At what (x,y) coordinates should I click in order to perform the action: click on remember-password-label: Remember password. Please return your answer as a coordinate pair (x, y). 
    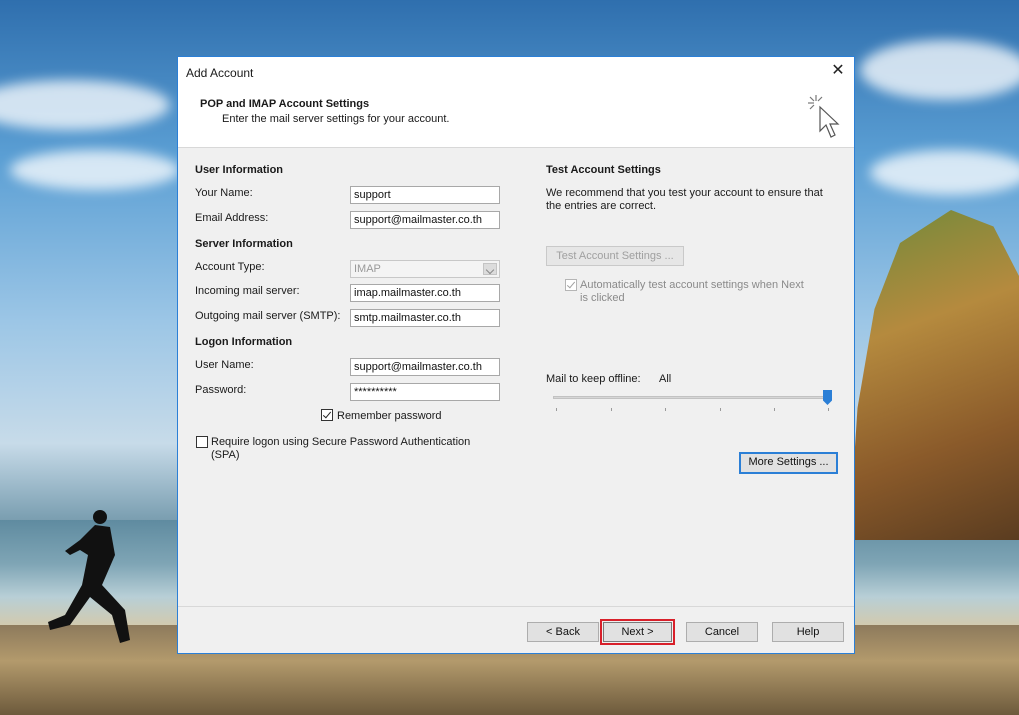
    Looking at the image, I should click on (389, 416).